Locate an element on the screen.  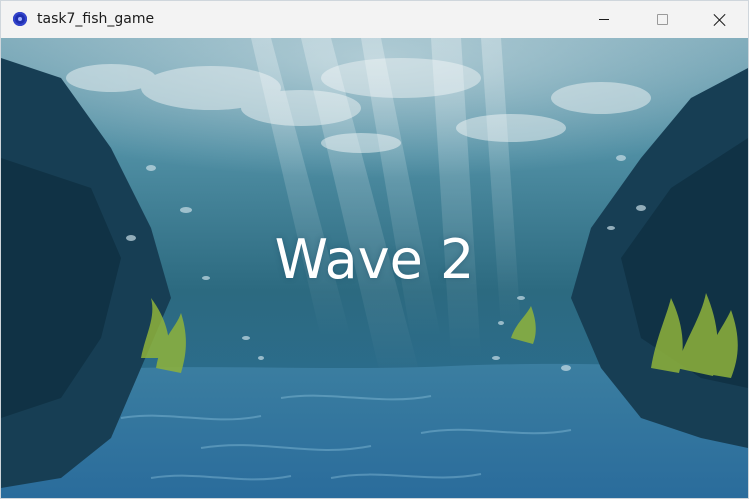
wave-banner: Wave 2 is located at coordinates (374, 259).